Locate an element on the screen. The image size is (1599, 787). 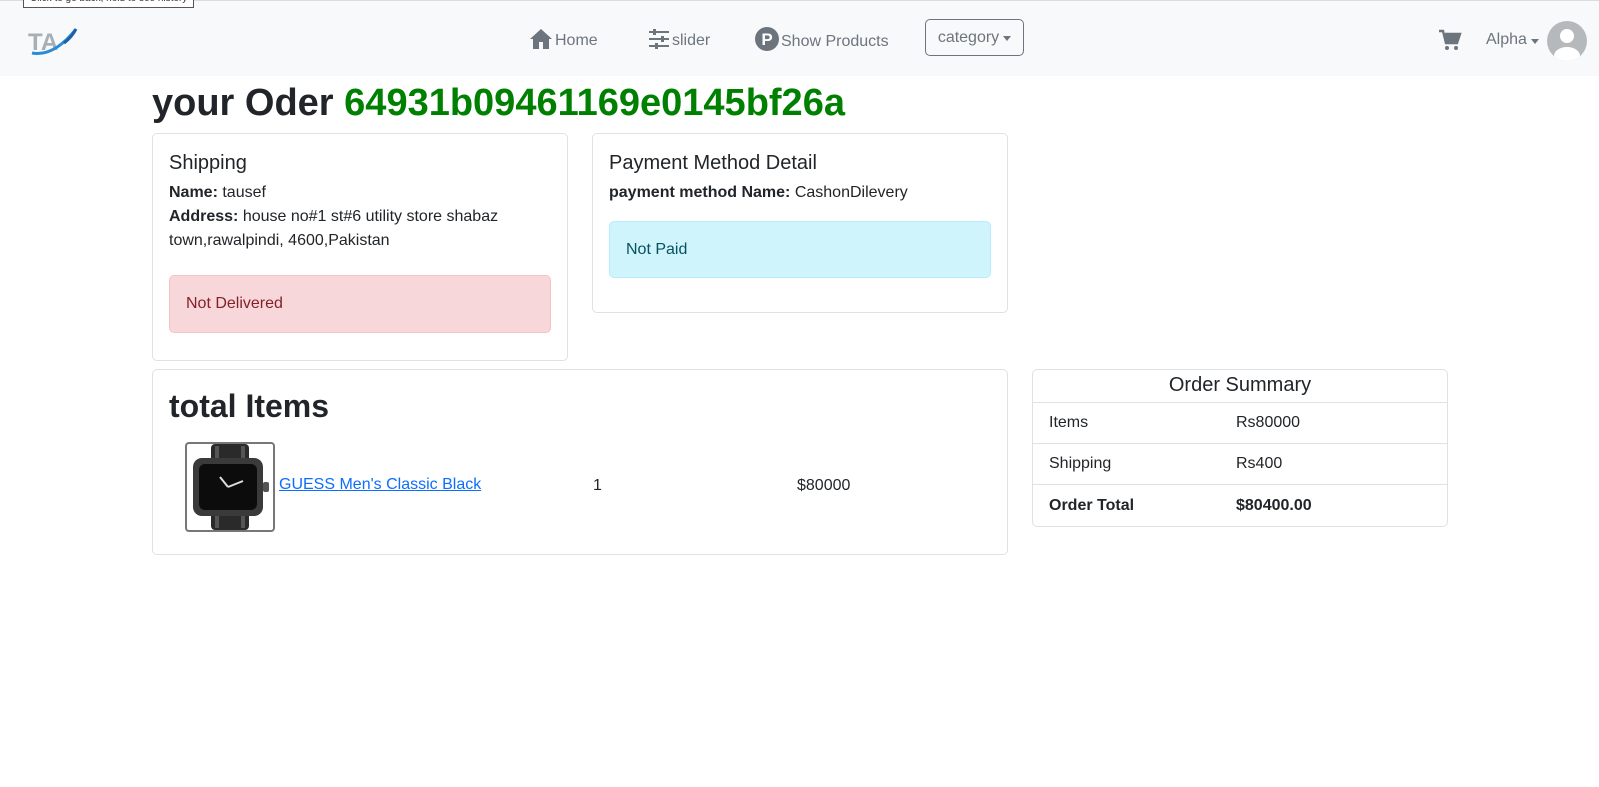
category-dropdown-button: category is located at coordinates (974, 37).